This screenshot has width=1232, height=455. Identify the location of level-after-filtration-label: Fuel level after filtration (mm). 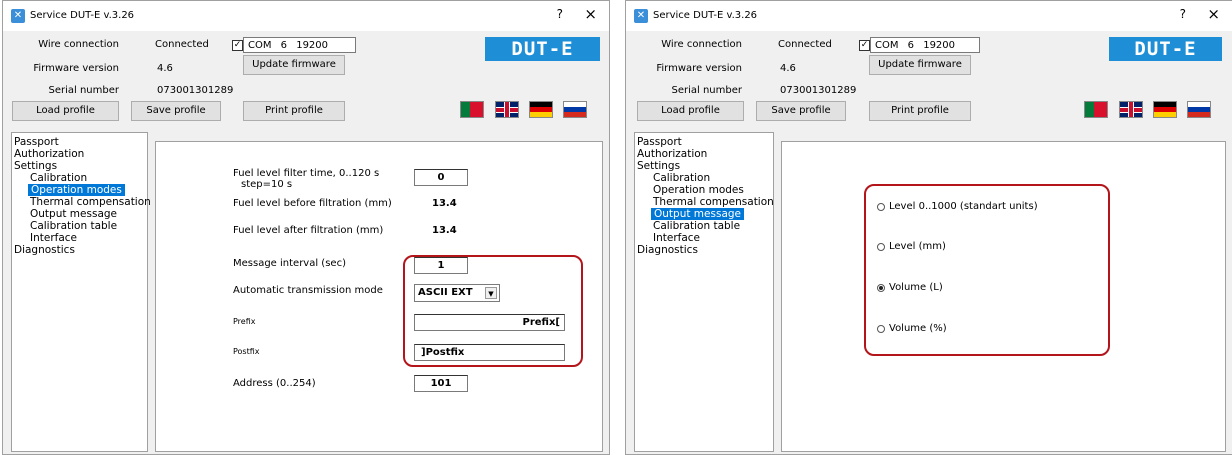
(308, 230).